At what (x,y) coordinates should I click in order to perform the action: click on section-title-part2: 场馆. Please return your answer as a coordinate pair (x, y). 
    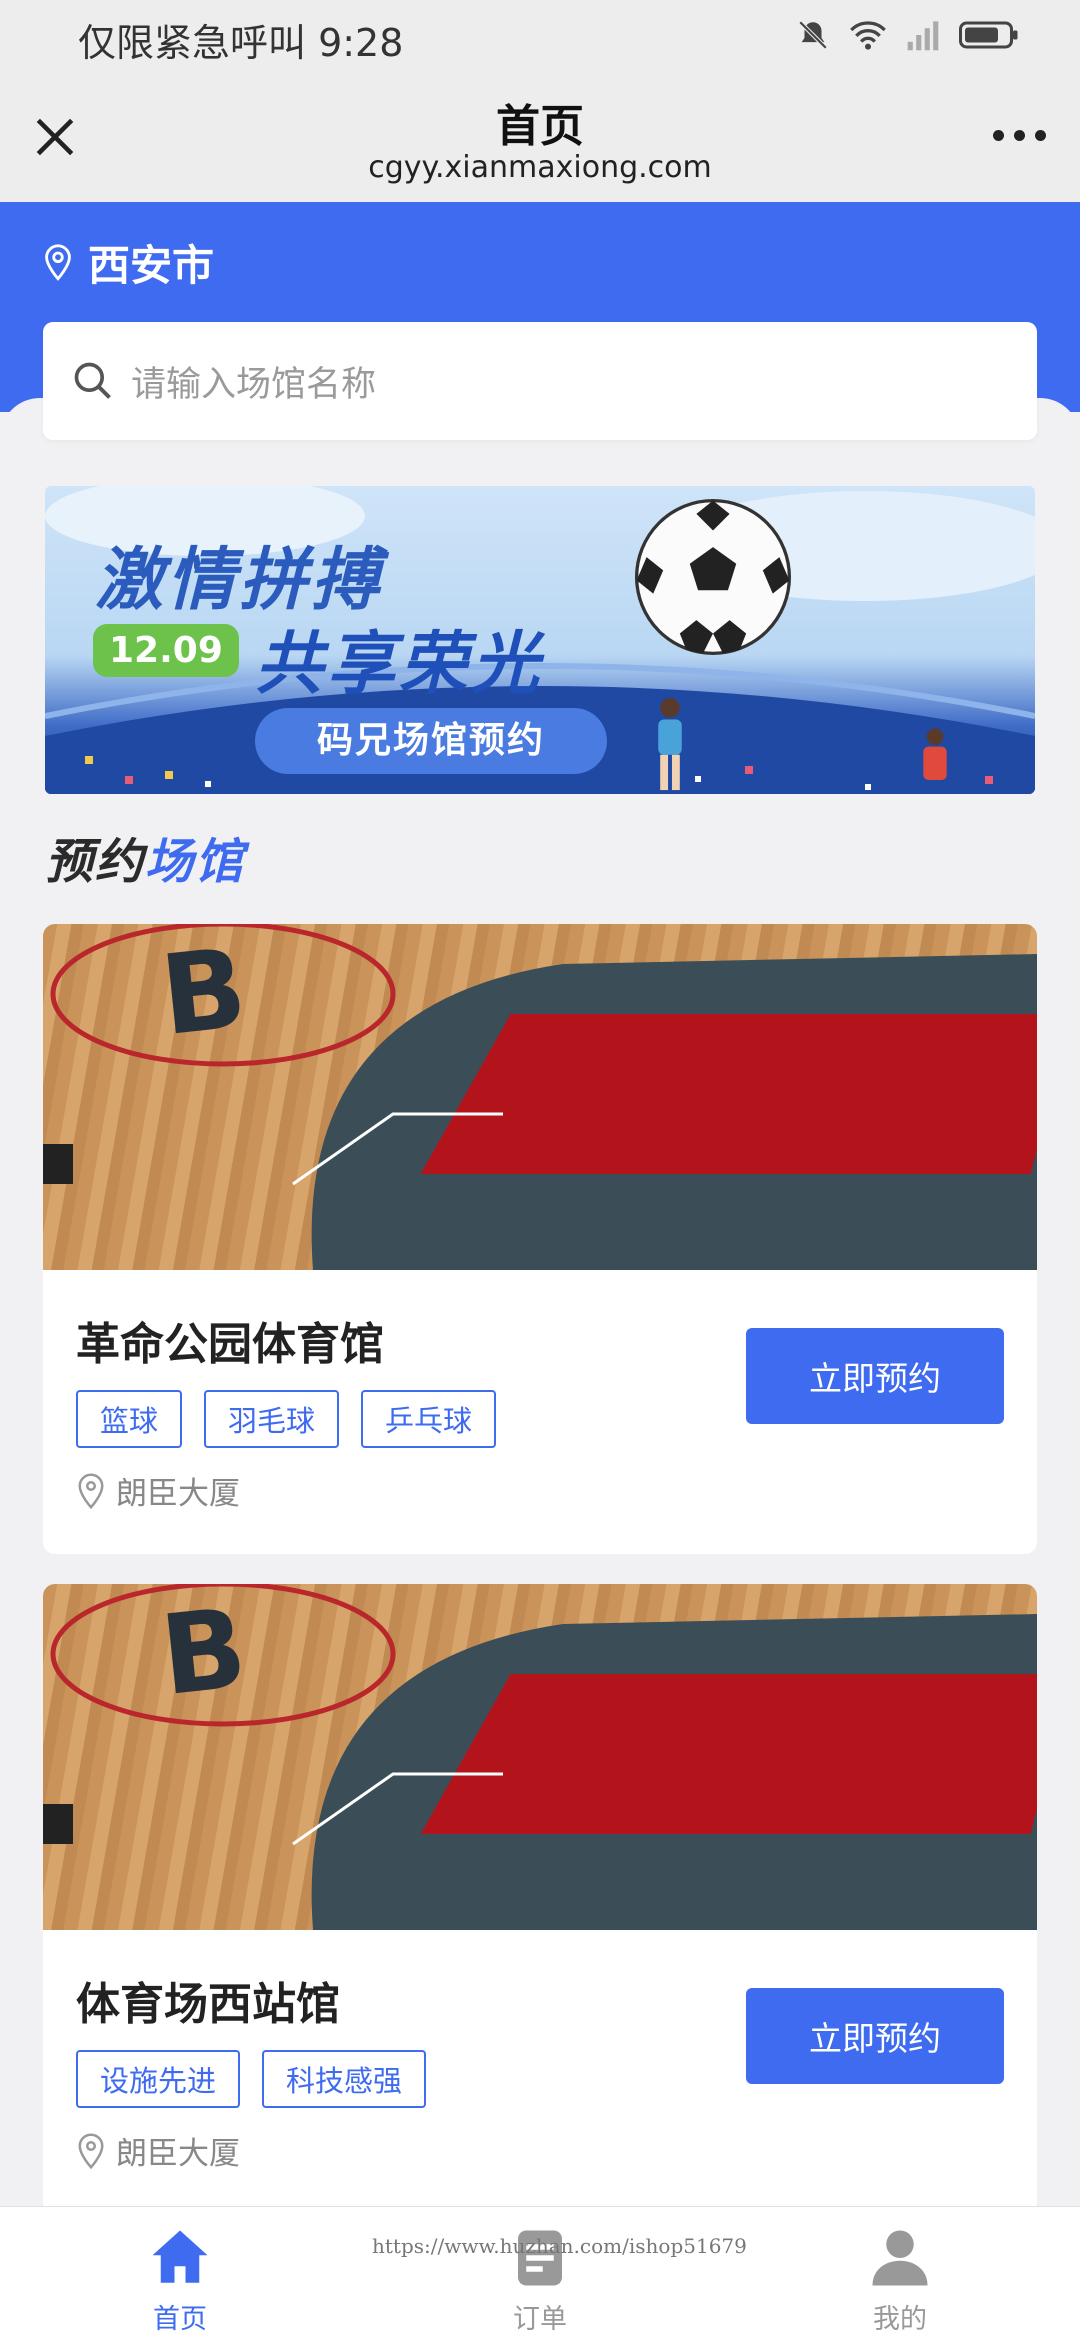
    Looking at the image, I should click on (195, 862).